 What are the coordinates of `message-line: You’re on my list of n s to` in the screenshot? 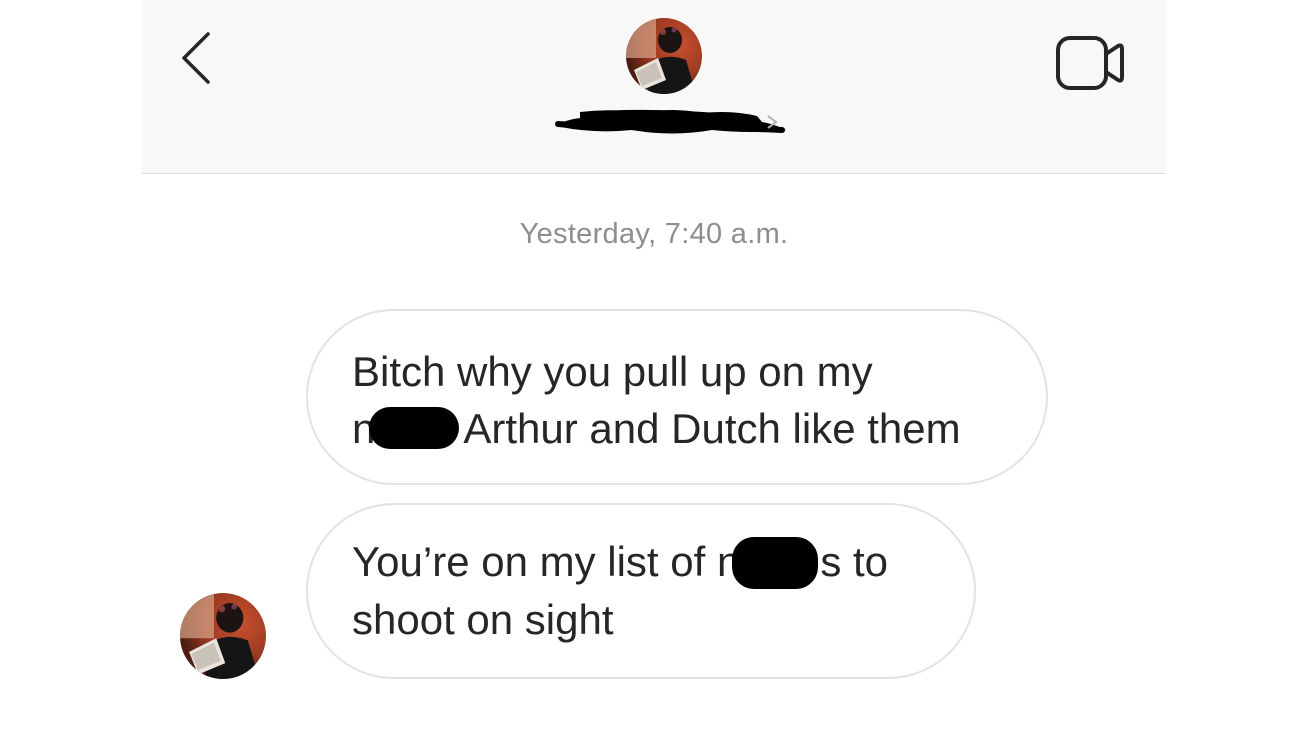 It's located at (653, 562).